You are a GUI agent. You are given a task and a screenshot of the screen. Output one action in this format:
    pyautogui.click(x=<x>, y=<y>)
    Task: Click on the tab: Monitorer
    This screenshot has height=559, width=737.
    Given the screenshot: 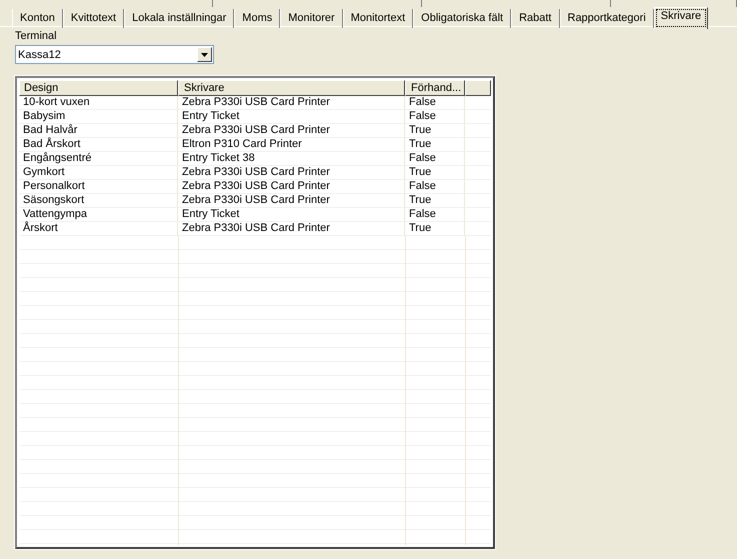 What is the action you would take?
    pyautogui.click(x=311, y=18)
    